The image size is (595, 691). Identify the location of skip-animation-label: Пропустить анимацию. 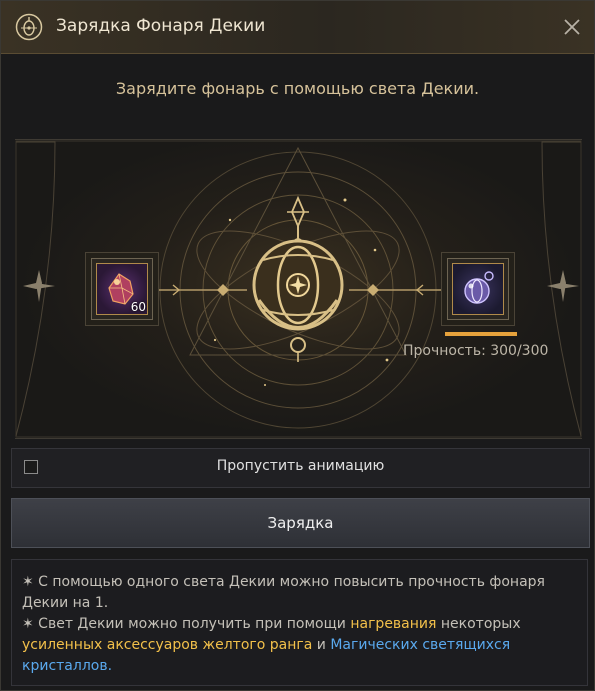
(300, 466).